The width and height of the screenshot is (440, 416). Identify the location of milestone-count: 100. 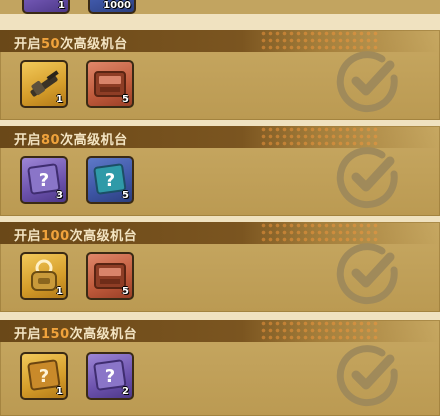
(55, 236).